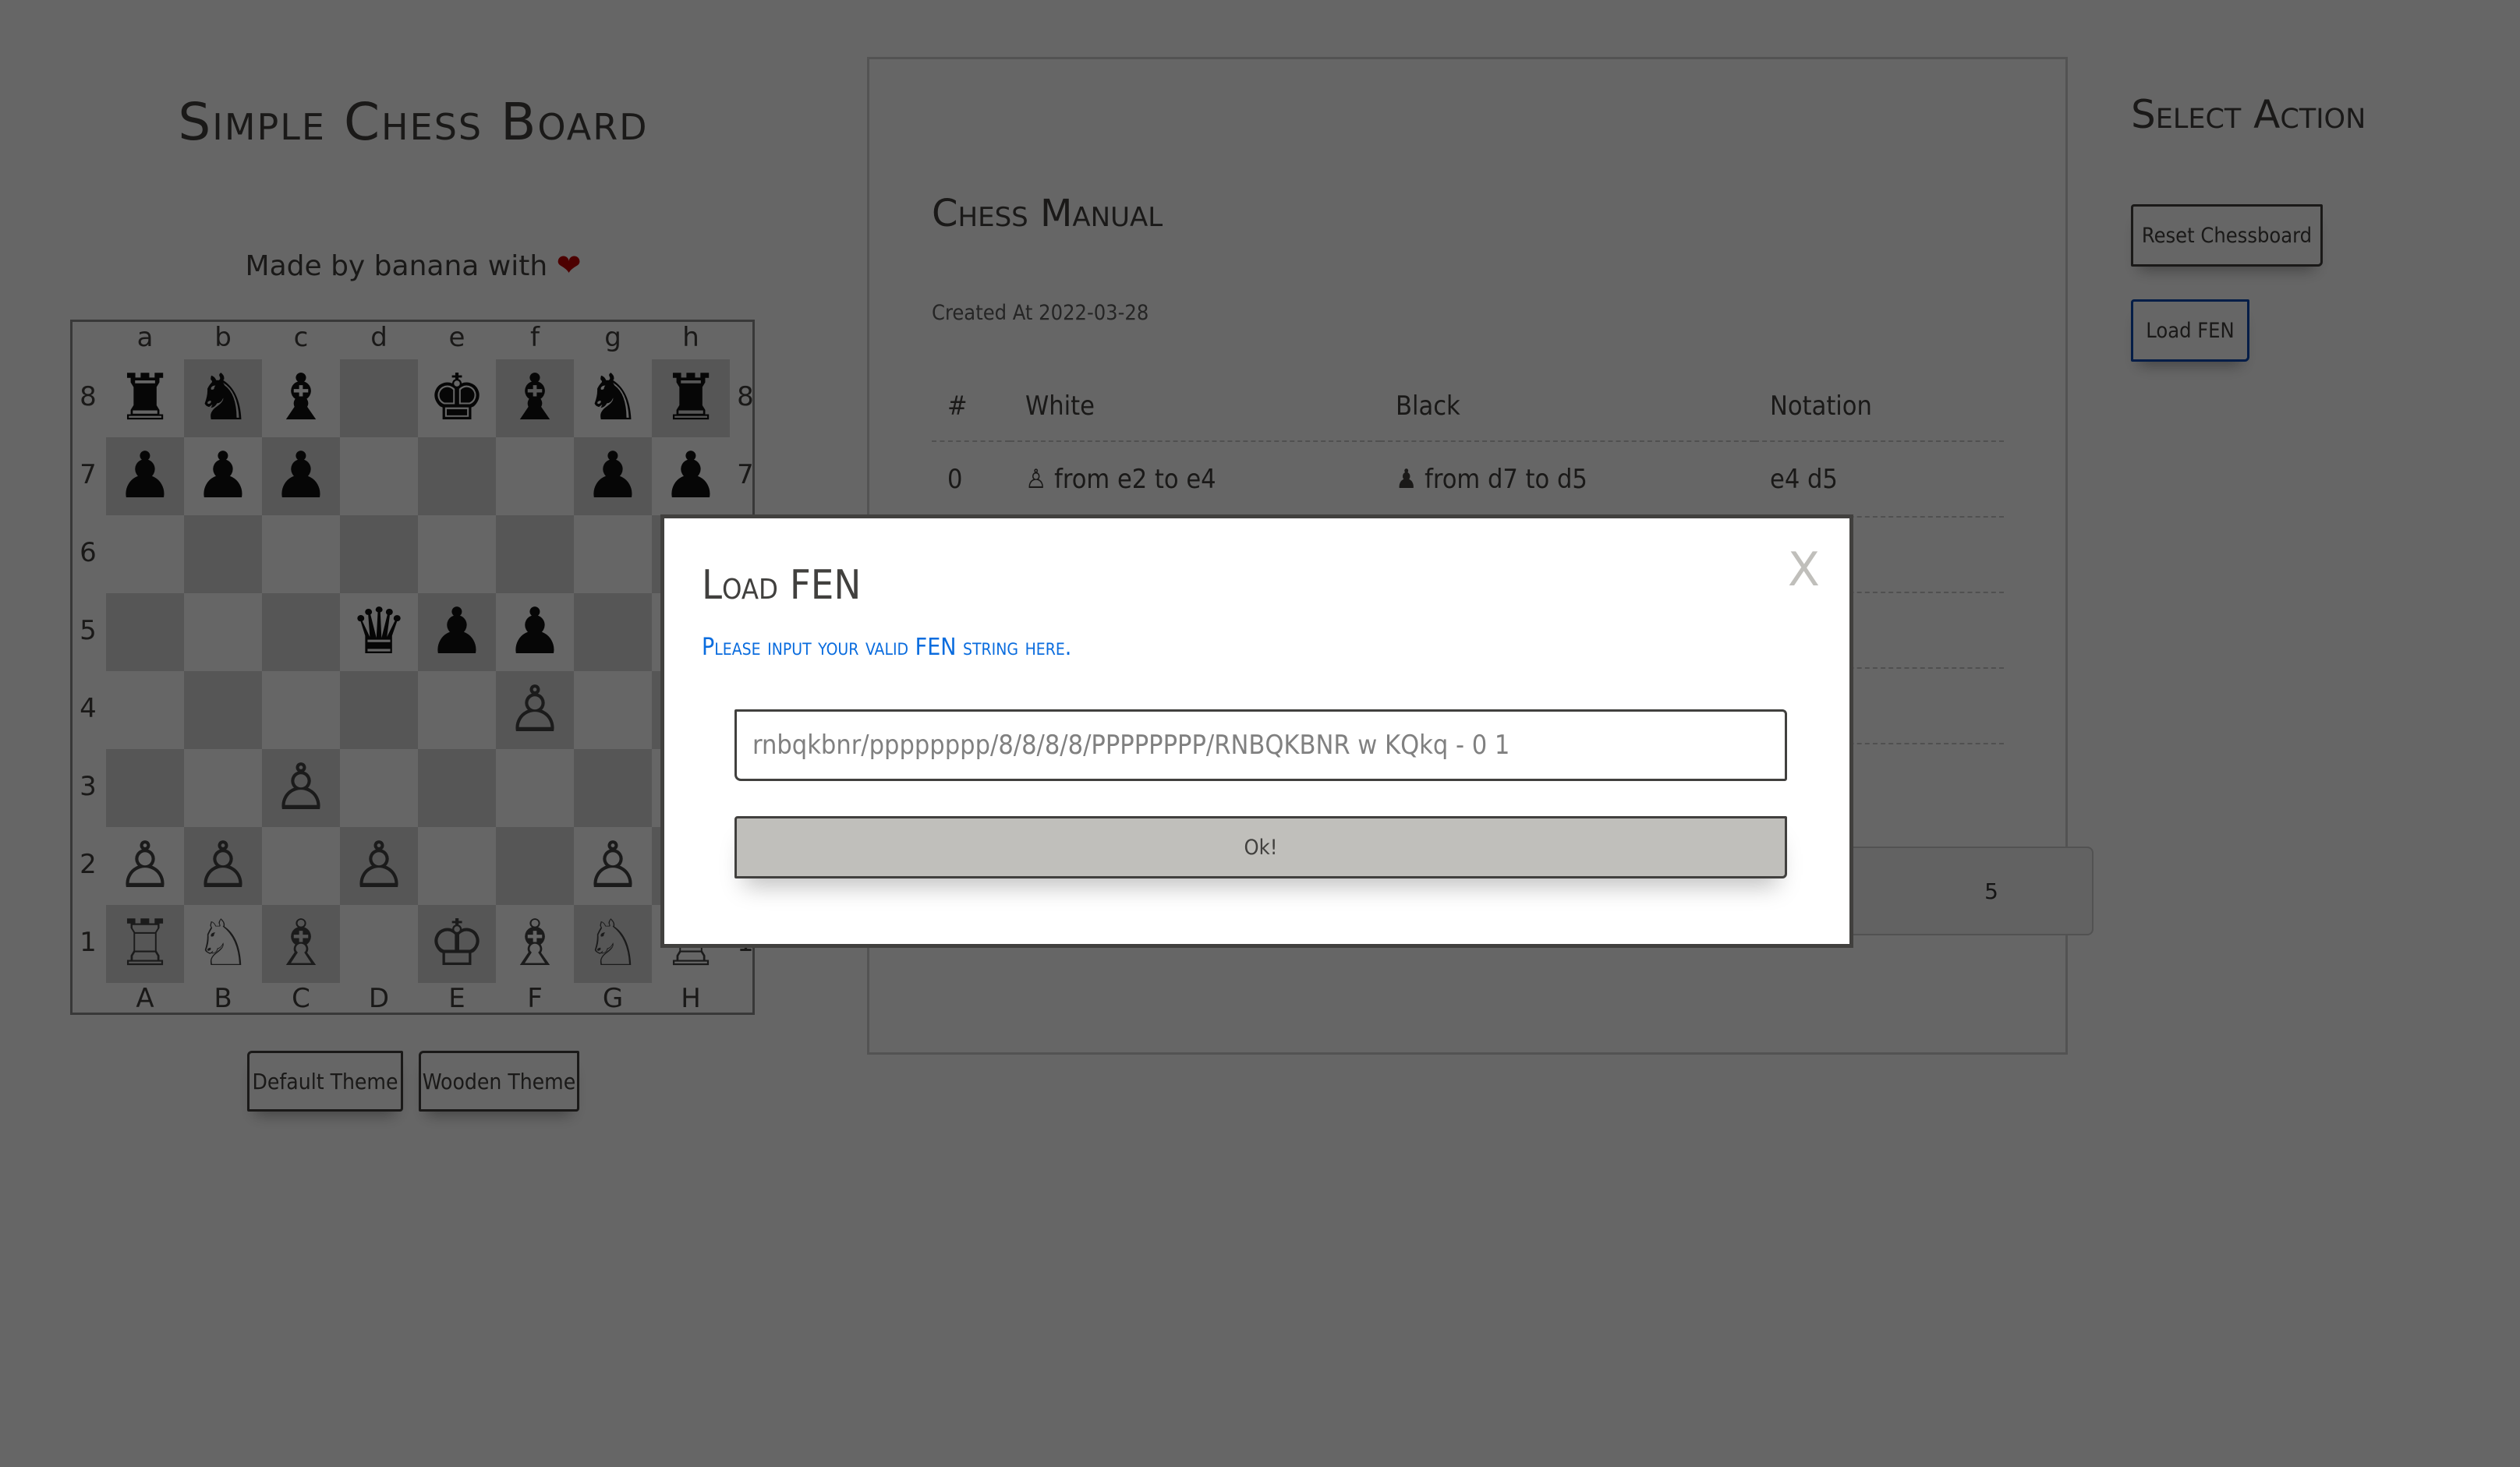  What do you see at coordinates (1804, 569) in the screenshot?
I see `close-icon: X` at bounding box center [1804, 569].